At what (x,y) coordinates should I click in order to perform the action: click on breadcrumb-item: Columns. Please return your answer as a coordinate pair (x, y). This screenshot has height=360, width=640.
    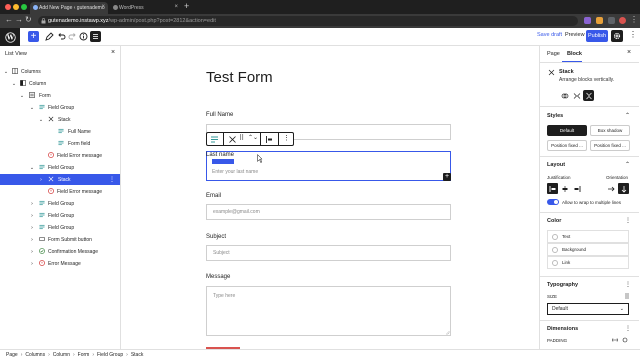
    Looking at the image, I should click on (35, 355).